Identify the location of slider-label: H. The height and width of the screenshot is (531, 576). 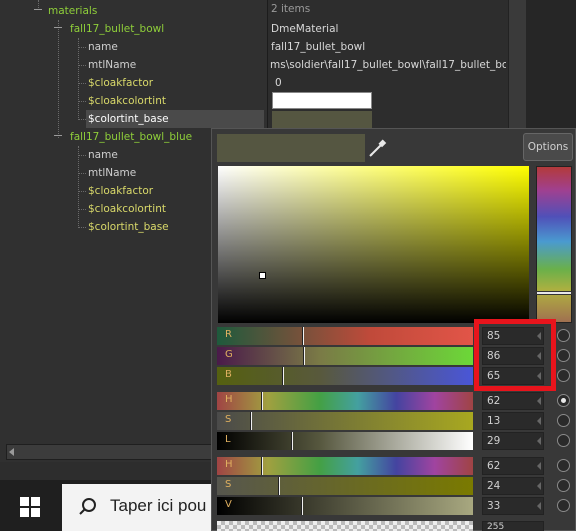
(229, 464).